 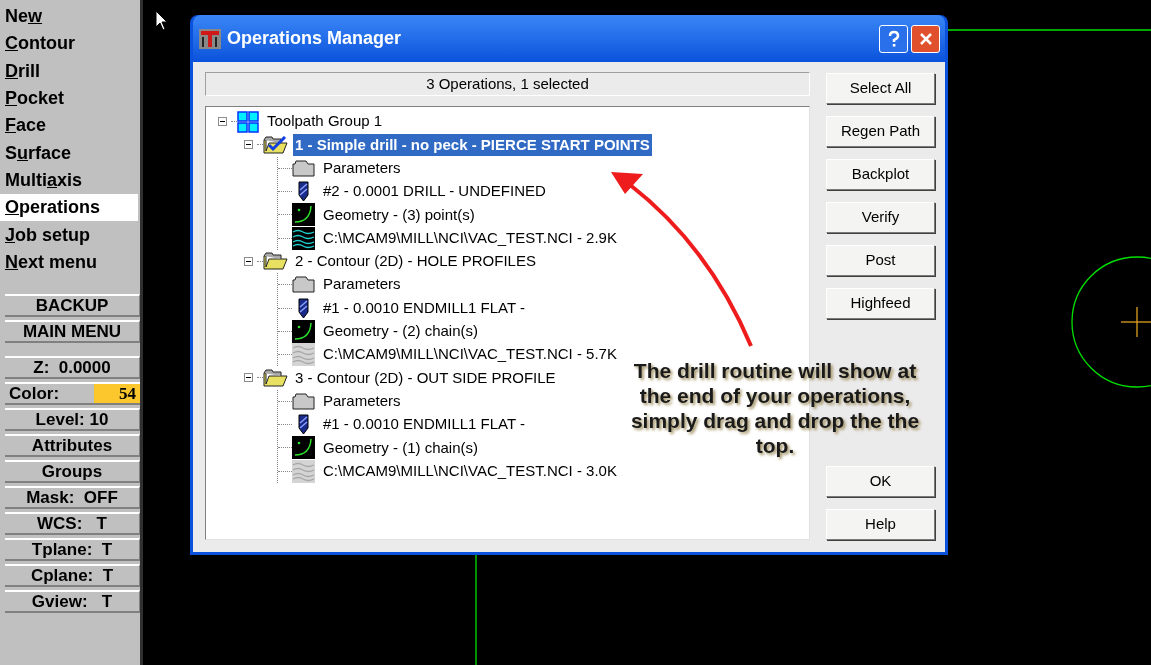 I want to click on tree-item: C:\MCAM9\MILL\NCI\VAC_TEST.NCI - 5.7K, so click(x=470, y=354).